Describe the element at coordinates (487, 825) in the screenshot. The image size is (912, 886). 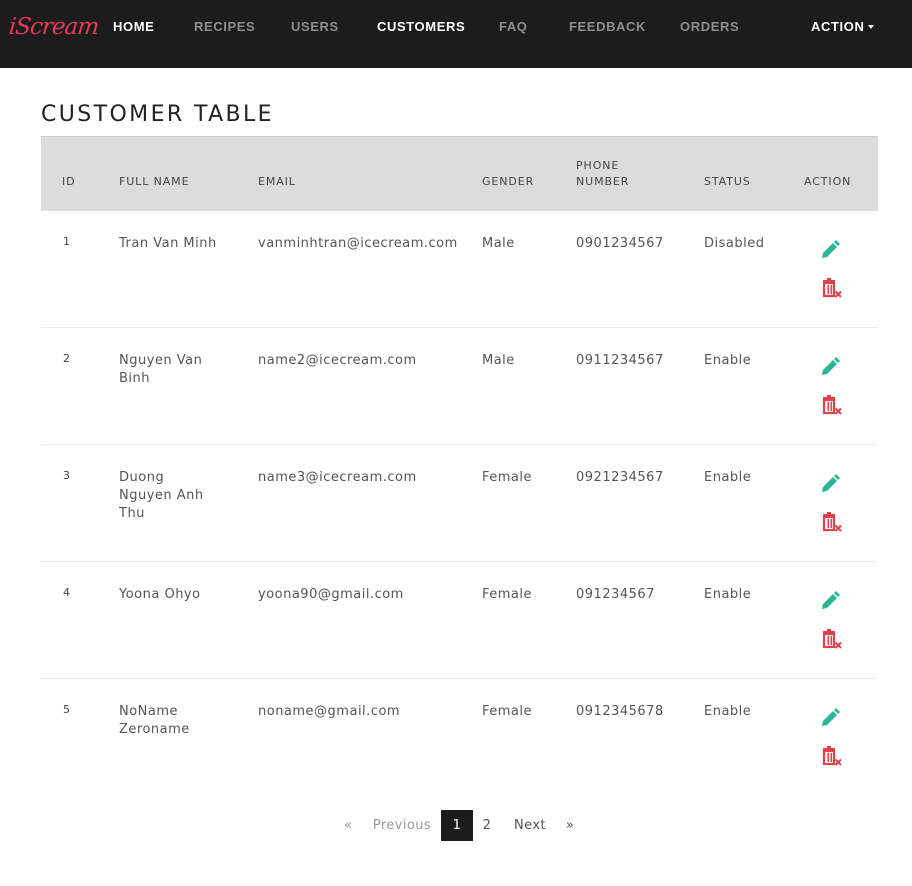
I see `pagination-page-2: 2` at that location.